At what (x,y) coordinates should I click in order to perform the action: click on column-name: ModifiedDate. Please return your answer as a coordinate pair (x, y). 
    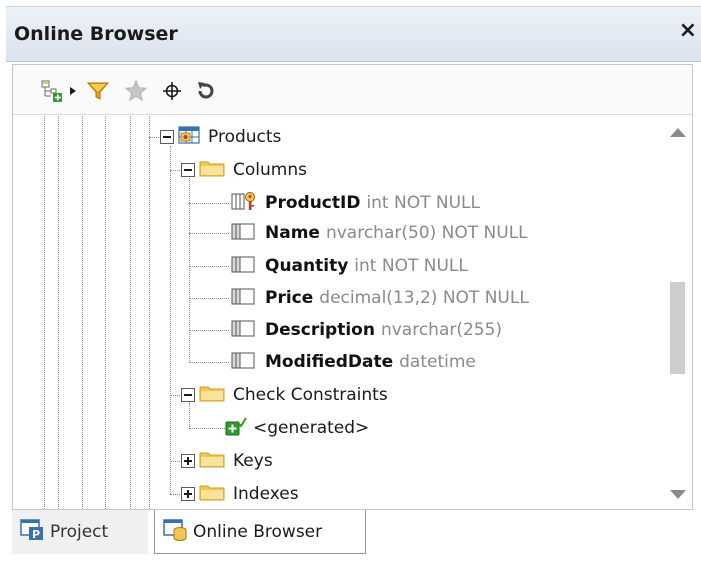
    Looking at the image, I should click on (329, 362).